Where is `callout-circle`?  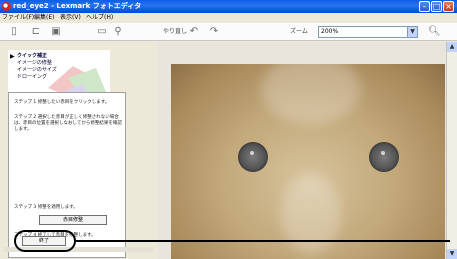 callout-circle is located at coordinates (45, 241).